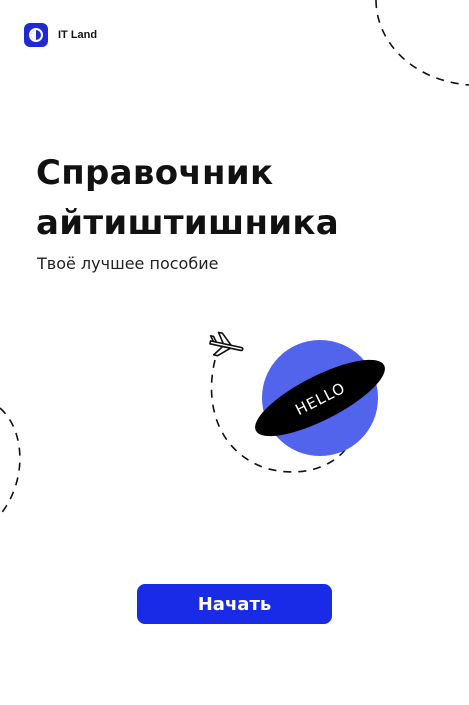  Describe the element at coordinates (226, 344) in the screenshot. I see `airplane-icon` at that location.